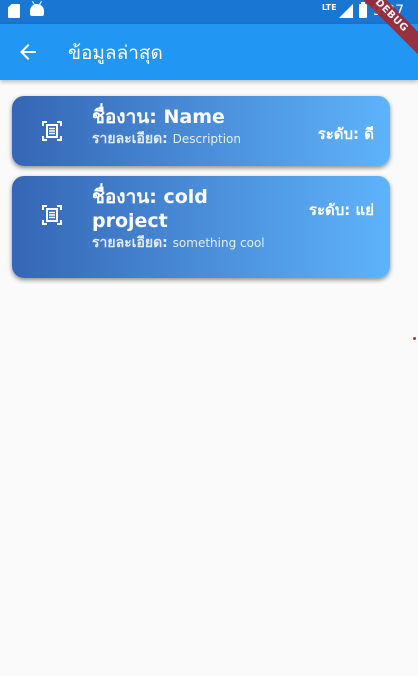 The image size is (418, 676). What do you see at coordinates (345, 134) in the screenshot?
I see `card-level: ระดับ: ดี` at bounding box center [345, 134].